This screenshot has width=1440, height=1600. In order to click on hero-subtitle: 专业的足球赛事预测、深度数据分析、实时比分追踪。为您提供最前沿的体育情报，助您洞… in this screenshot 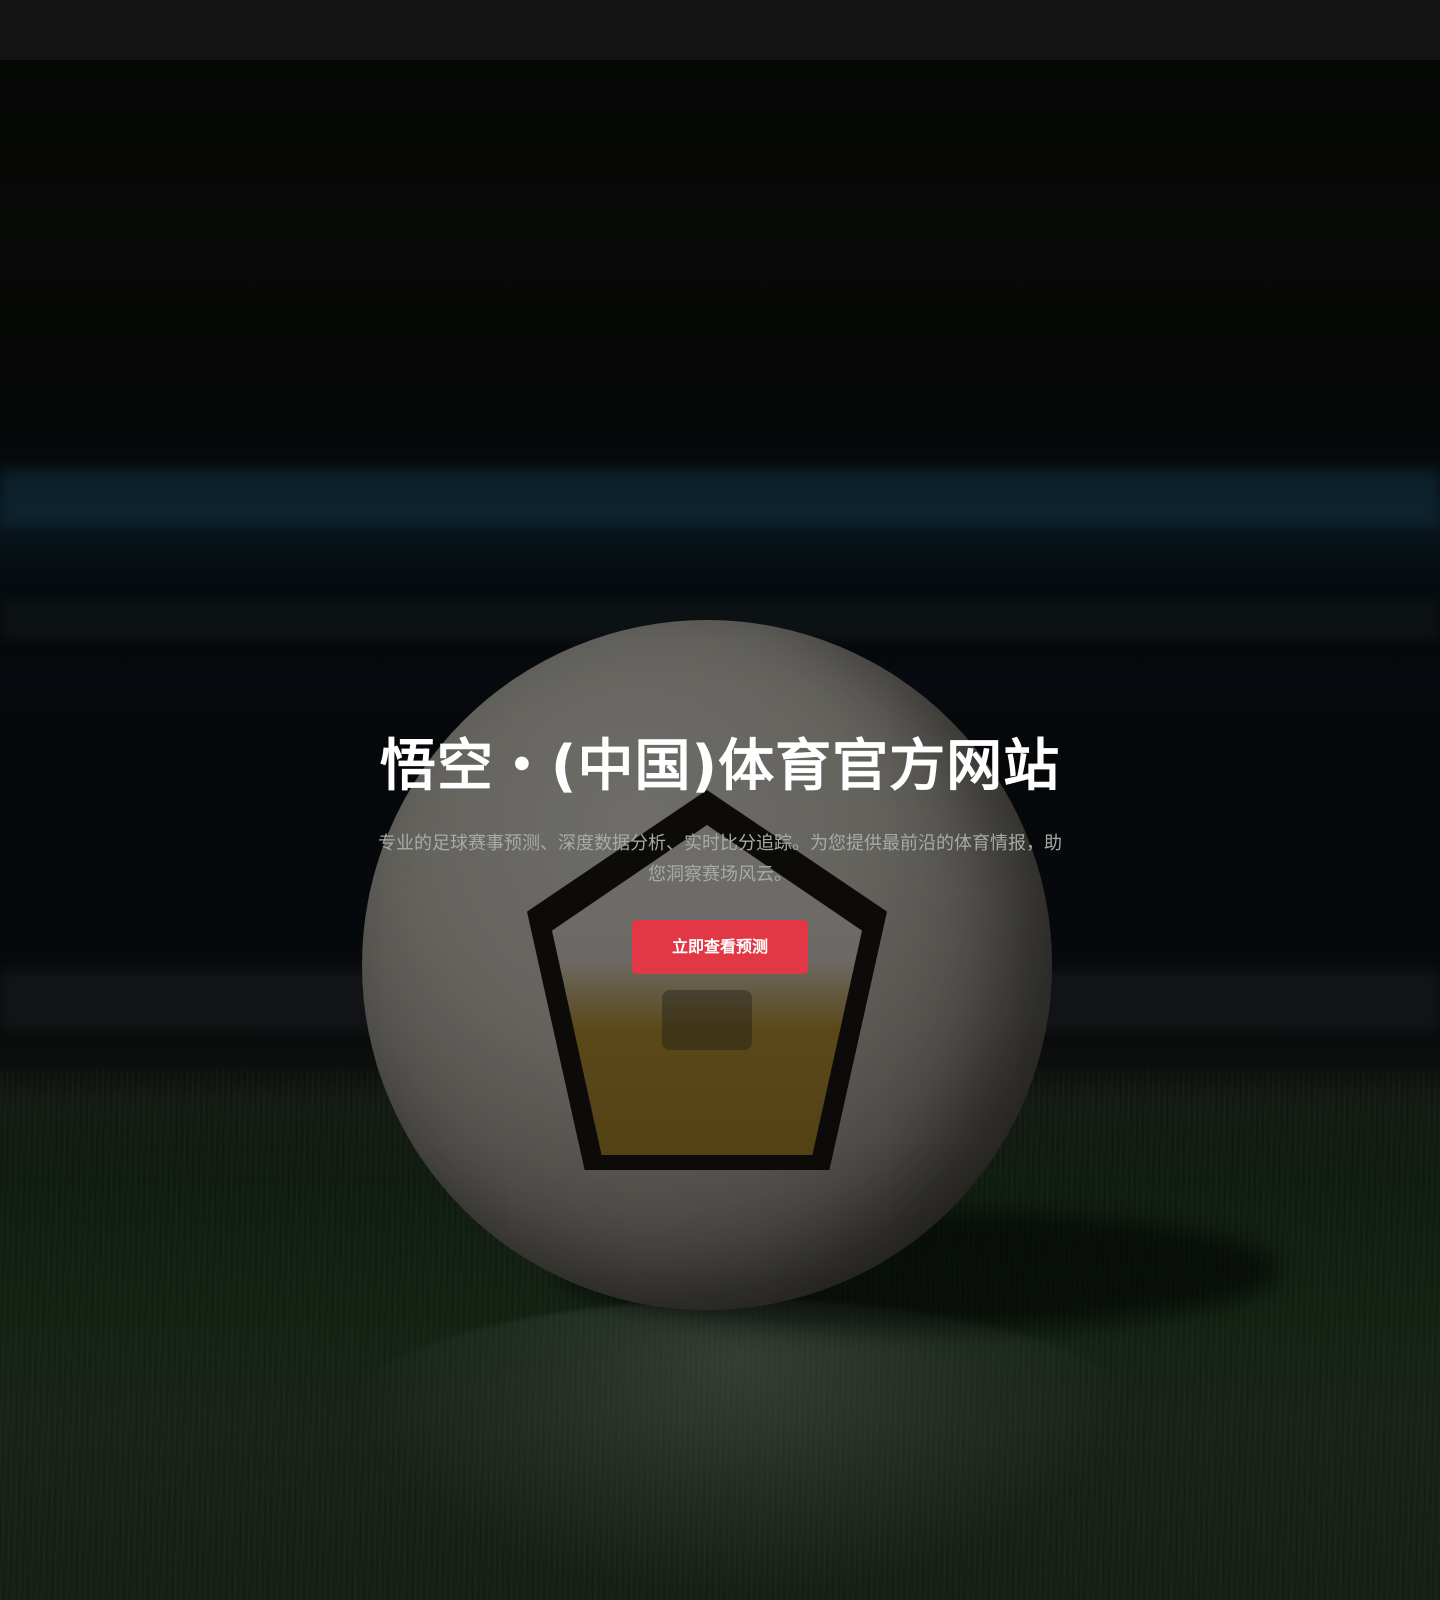, I will do `click(720, 859)`.